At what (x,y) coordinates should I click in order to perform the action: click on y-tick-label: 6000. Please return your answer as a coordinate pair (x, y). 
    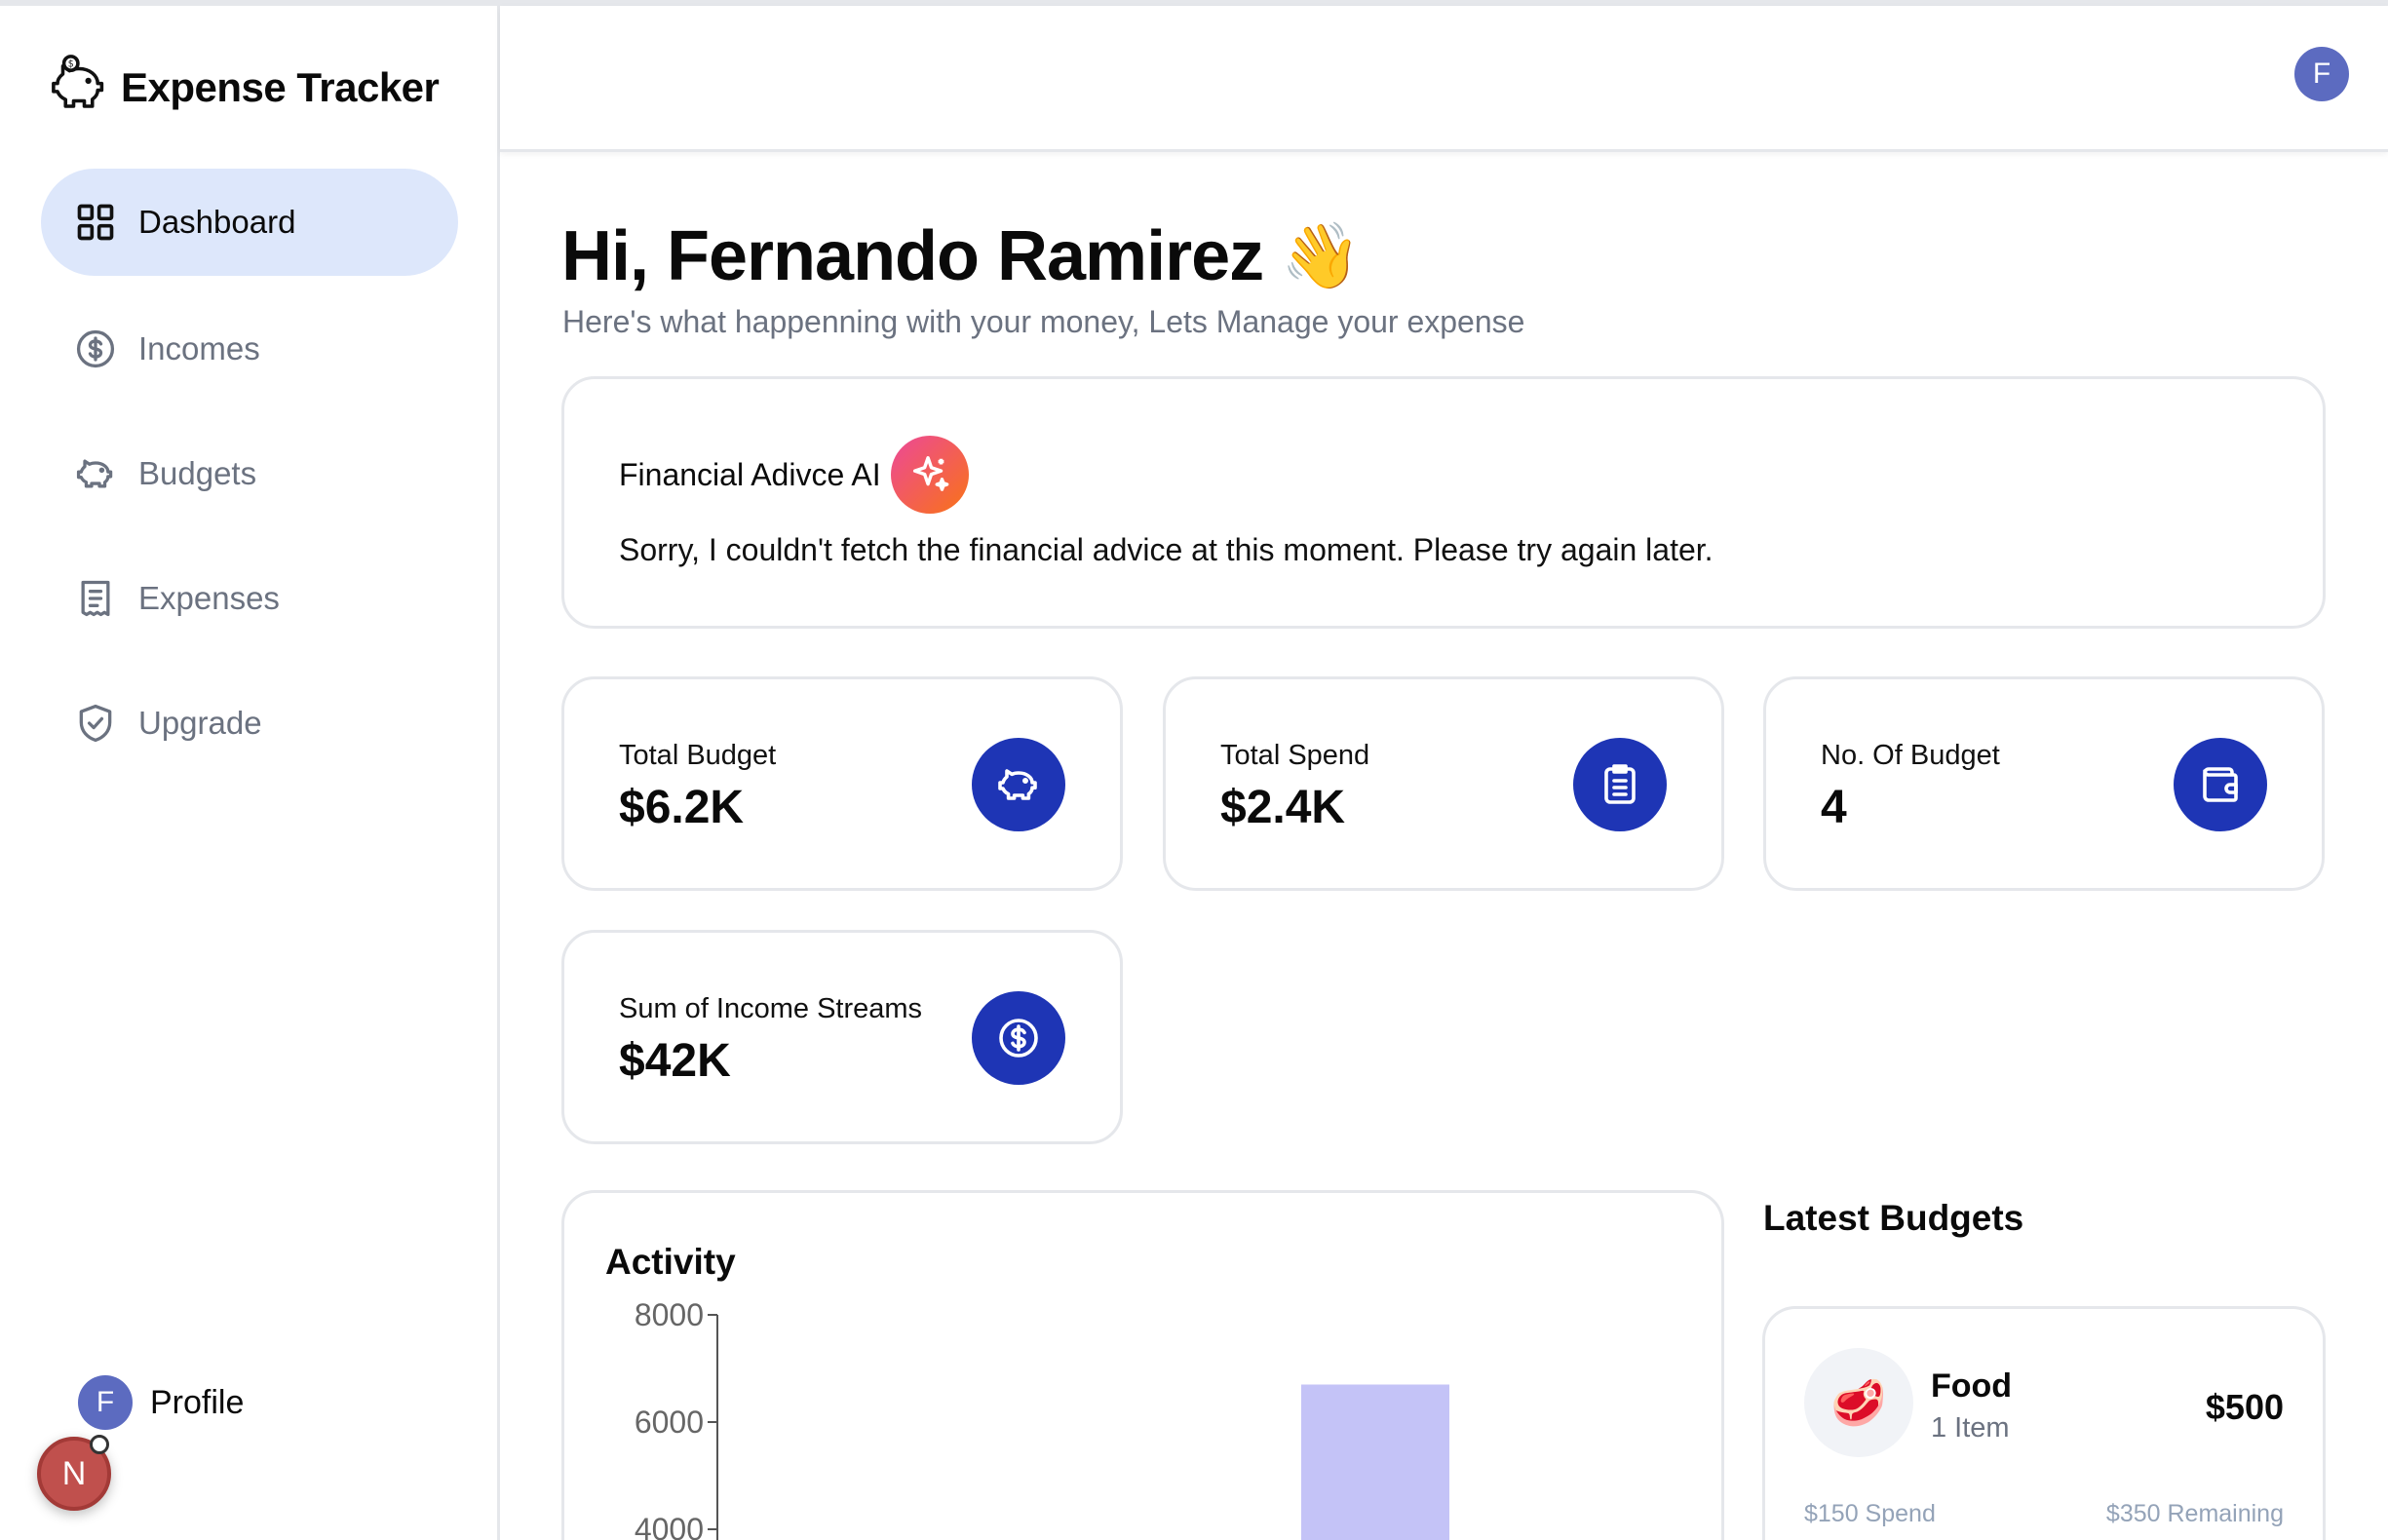
    Looking at the image, I should click on (669, 1422).